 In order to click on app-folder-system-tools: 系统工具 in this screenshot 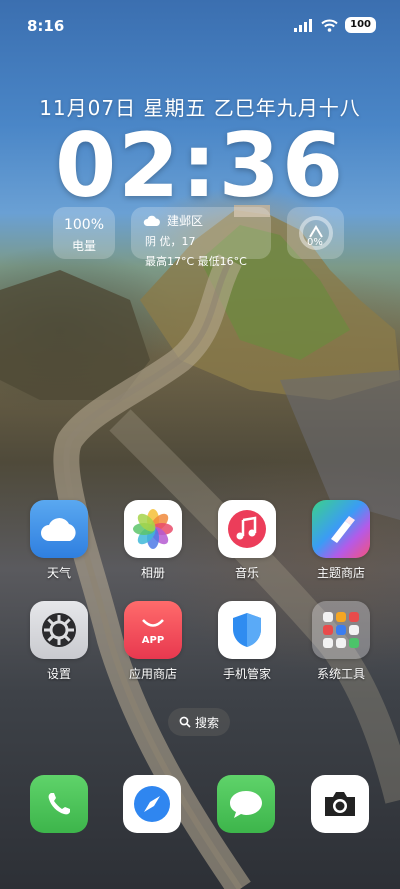, I will do `click(341, 641)`.